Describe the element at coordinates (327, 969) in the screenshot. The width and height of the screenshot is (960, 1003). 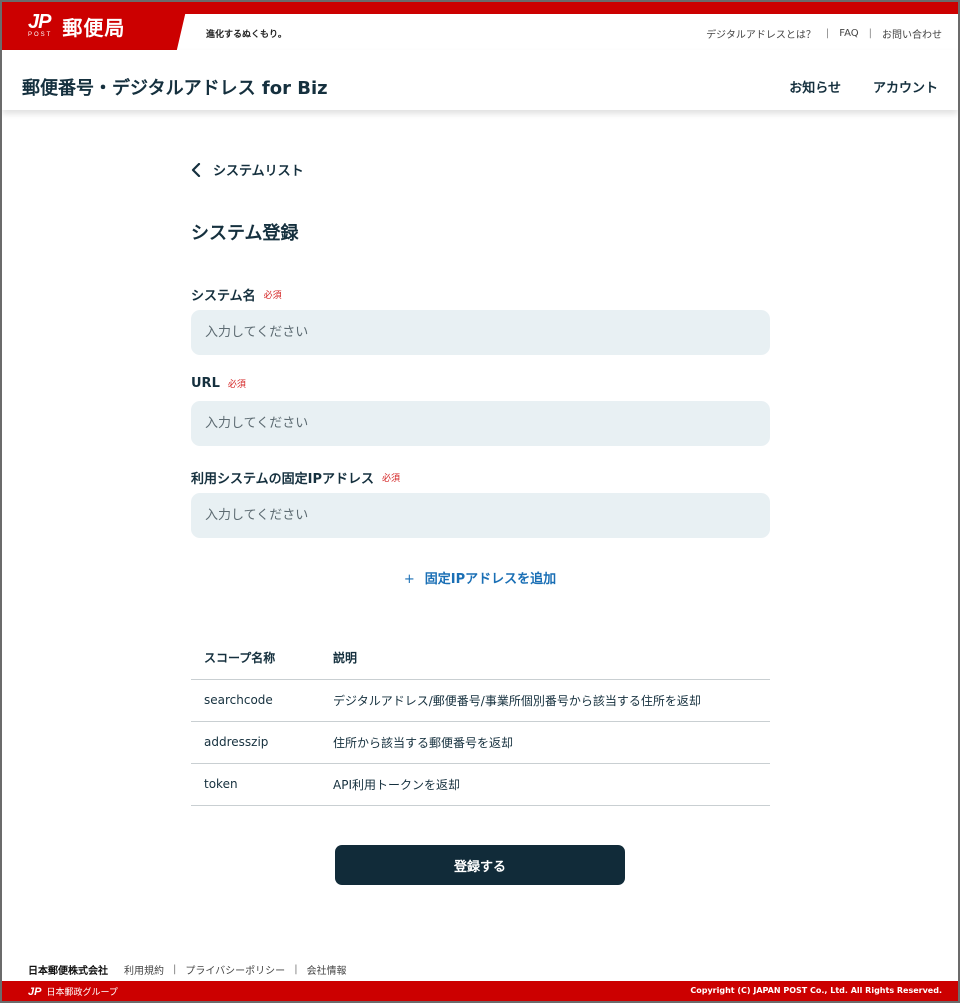
I see `footer-link-company-info: 会社情報` at that location.